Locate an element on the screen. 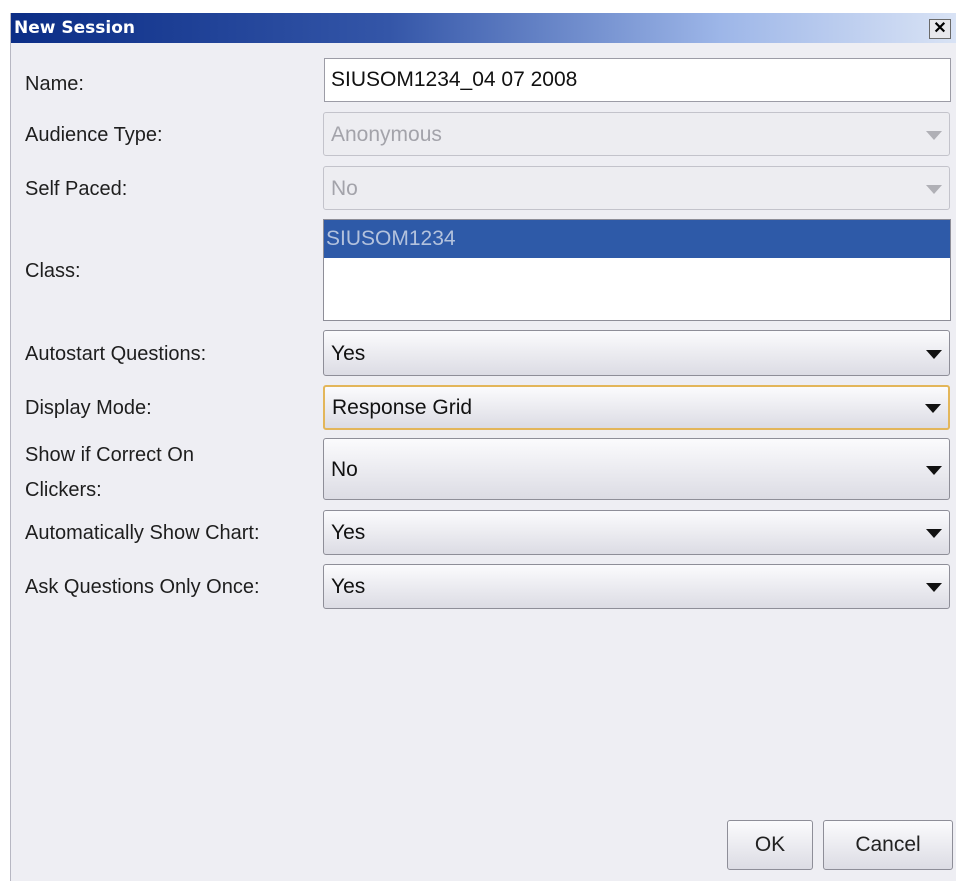 This screenshot has width=956, height=881. close-icon: ✕ is located at coordinates (940, 28).